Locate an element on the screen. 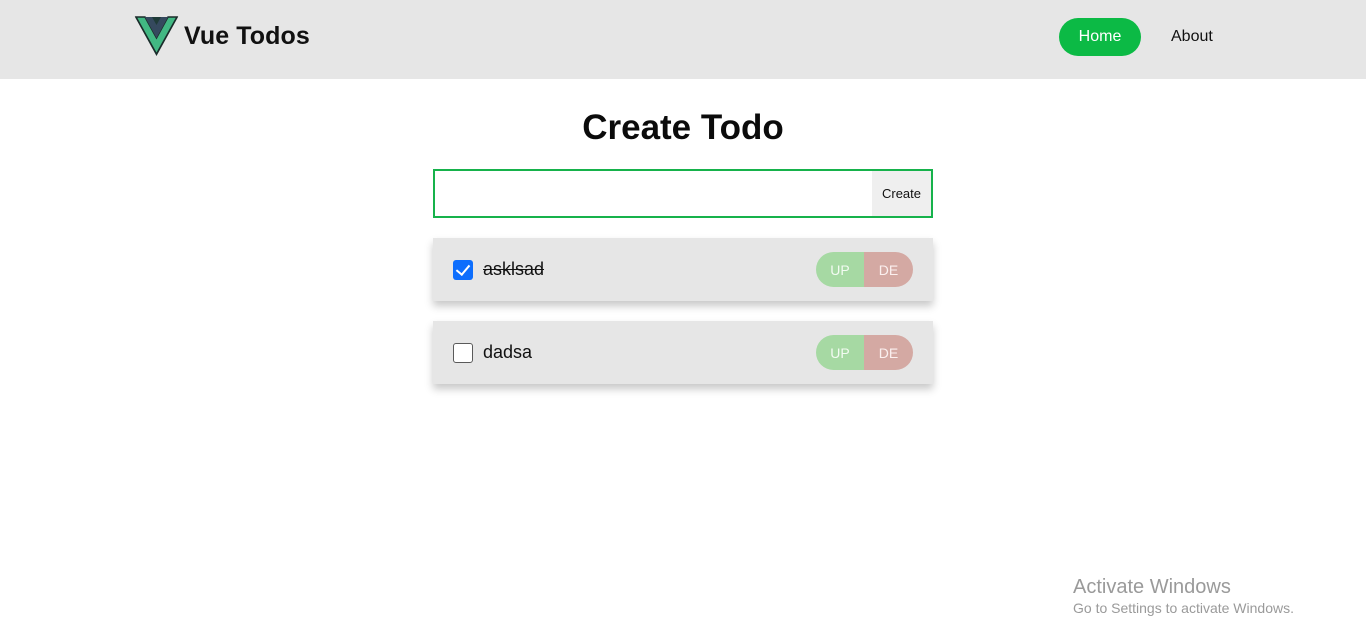 The width and height of the screenshot is (1366, 643). todo-text: dadsa is located at coordinates (508, 352).